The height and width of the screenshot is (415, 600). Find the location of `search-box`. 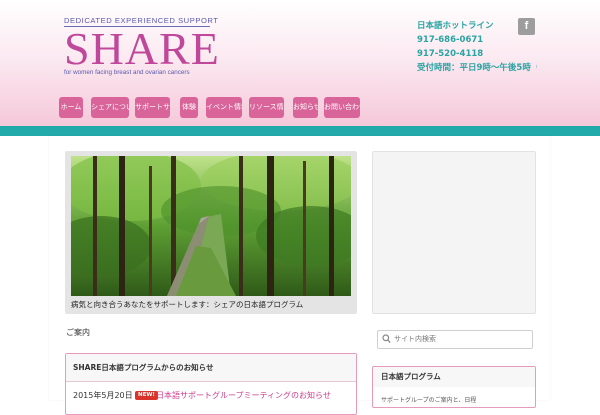

search-box is located at coordinates (455, 339).